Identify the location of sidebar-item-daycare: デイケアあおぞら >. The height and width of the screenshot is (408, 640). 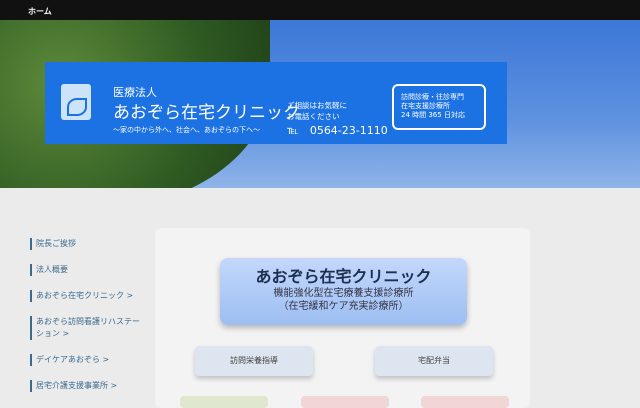
(87, 360).